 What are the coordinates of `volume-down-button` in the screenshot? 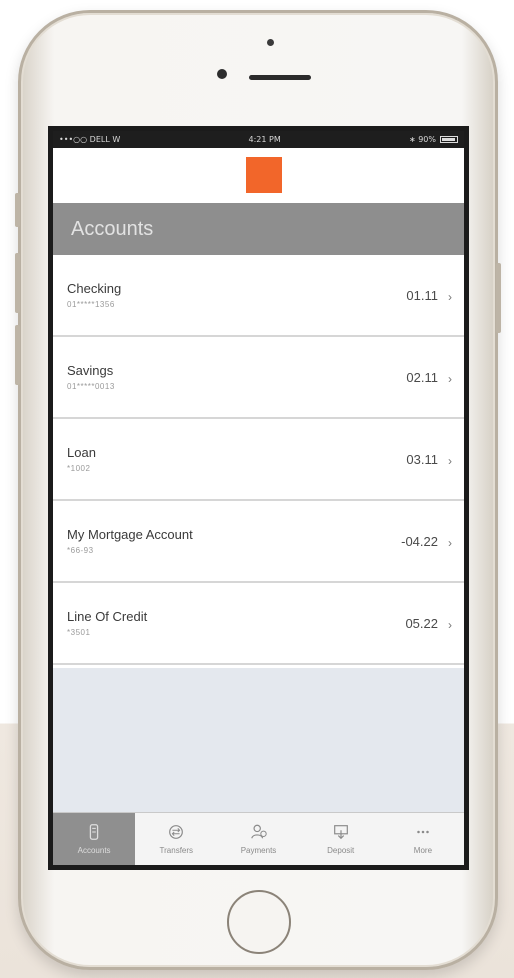 It's located at (17, 355).